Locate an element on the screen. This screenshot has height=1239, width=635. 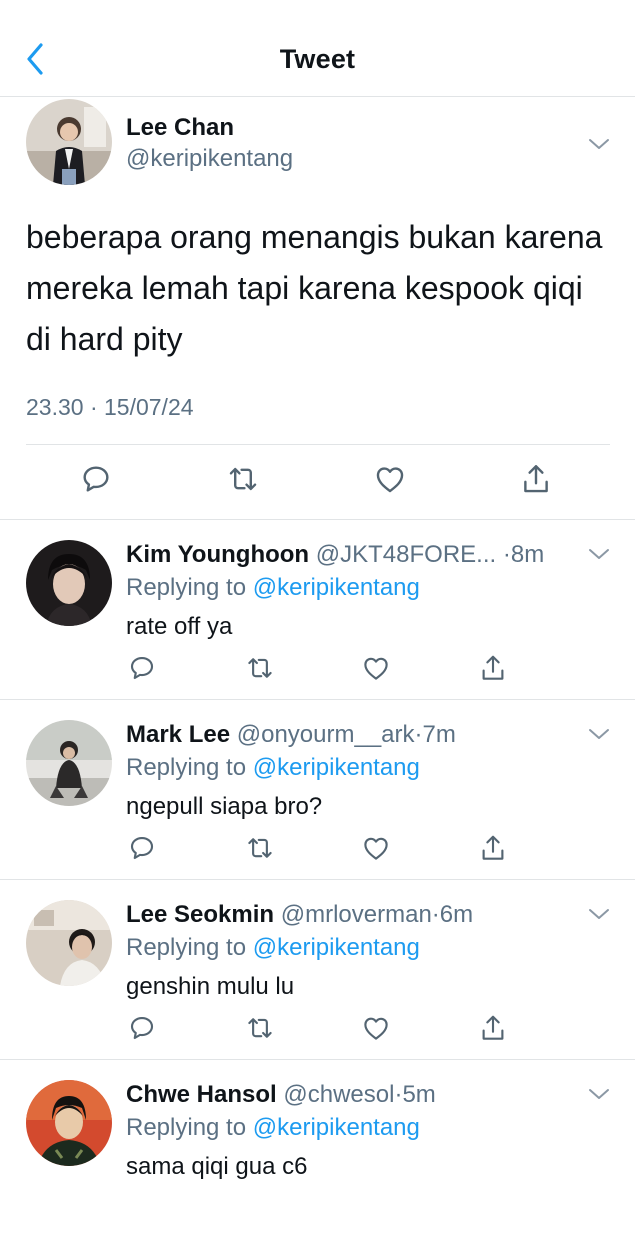
reply-header: Lee Seokmin @mrloverman·6m is located at coordinates (356, 915).